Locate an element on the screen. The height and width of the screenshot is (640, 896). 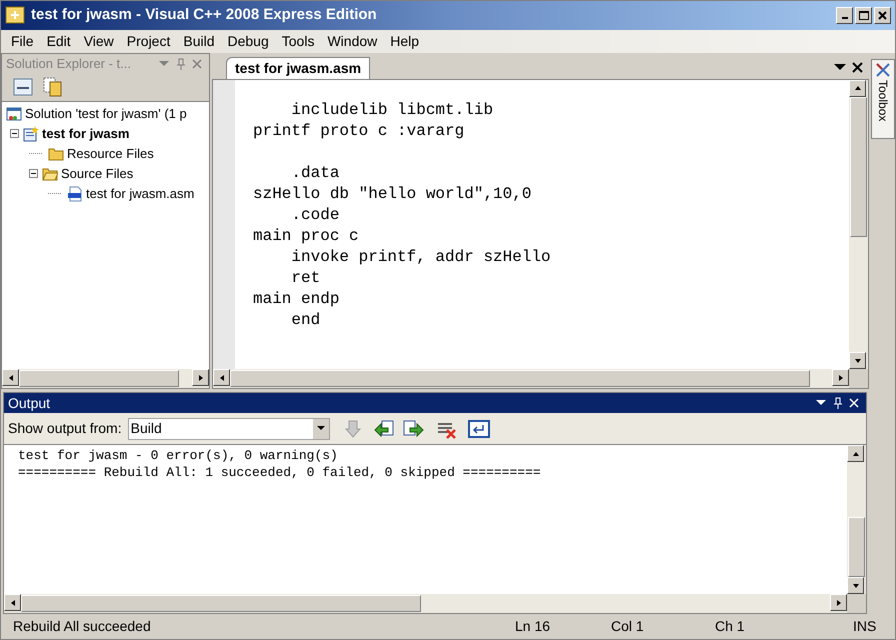
code-line: ret is located at coordinates (305, 278).